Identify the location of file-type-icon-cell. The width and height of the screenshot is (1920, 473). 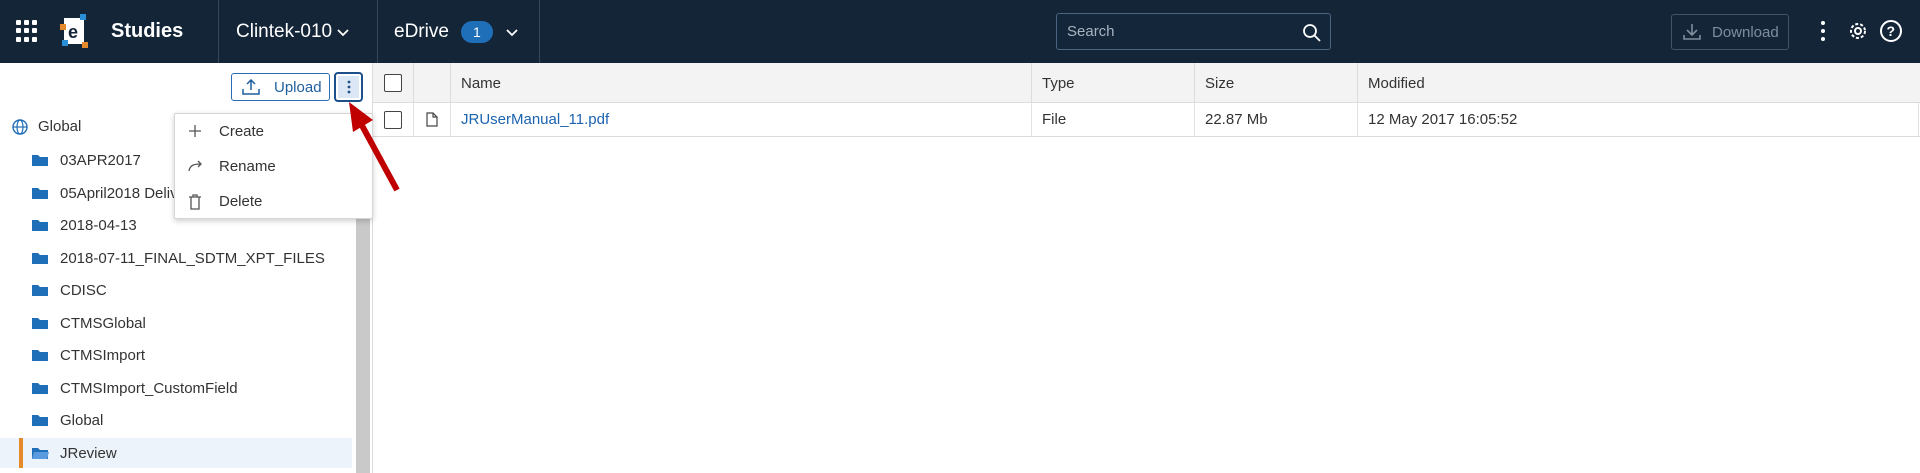
(432, 119).